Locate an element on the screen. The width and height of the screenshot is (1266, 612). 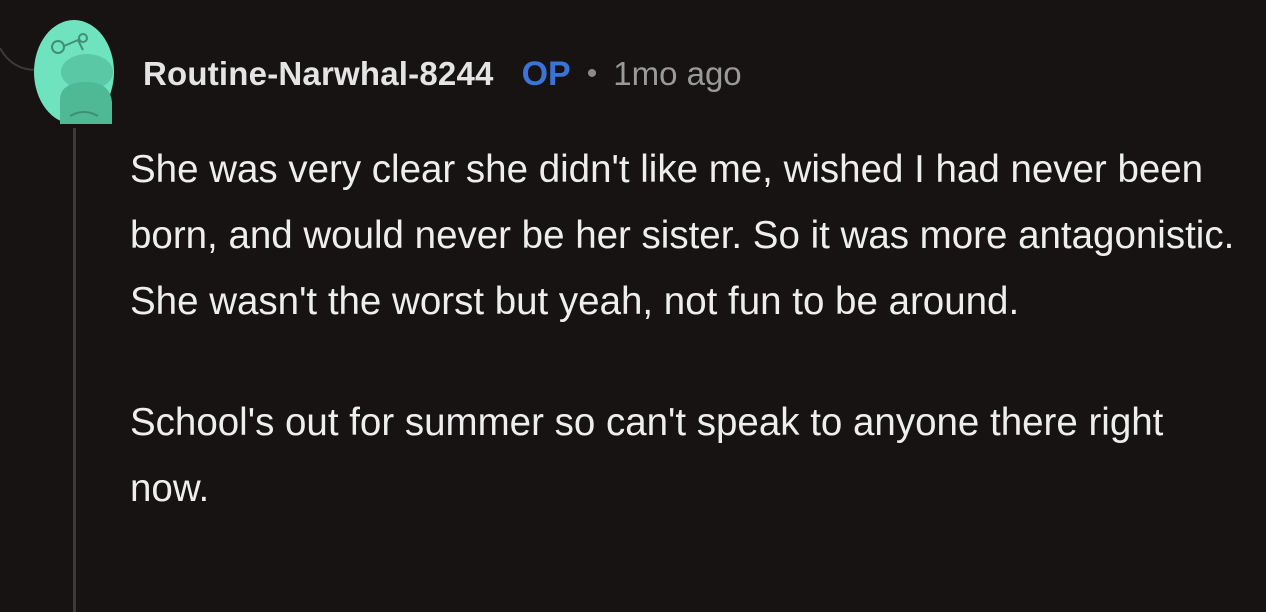
username-link: Routine-Narwhal-8244 is located at coordinates (318, 74).